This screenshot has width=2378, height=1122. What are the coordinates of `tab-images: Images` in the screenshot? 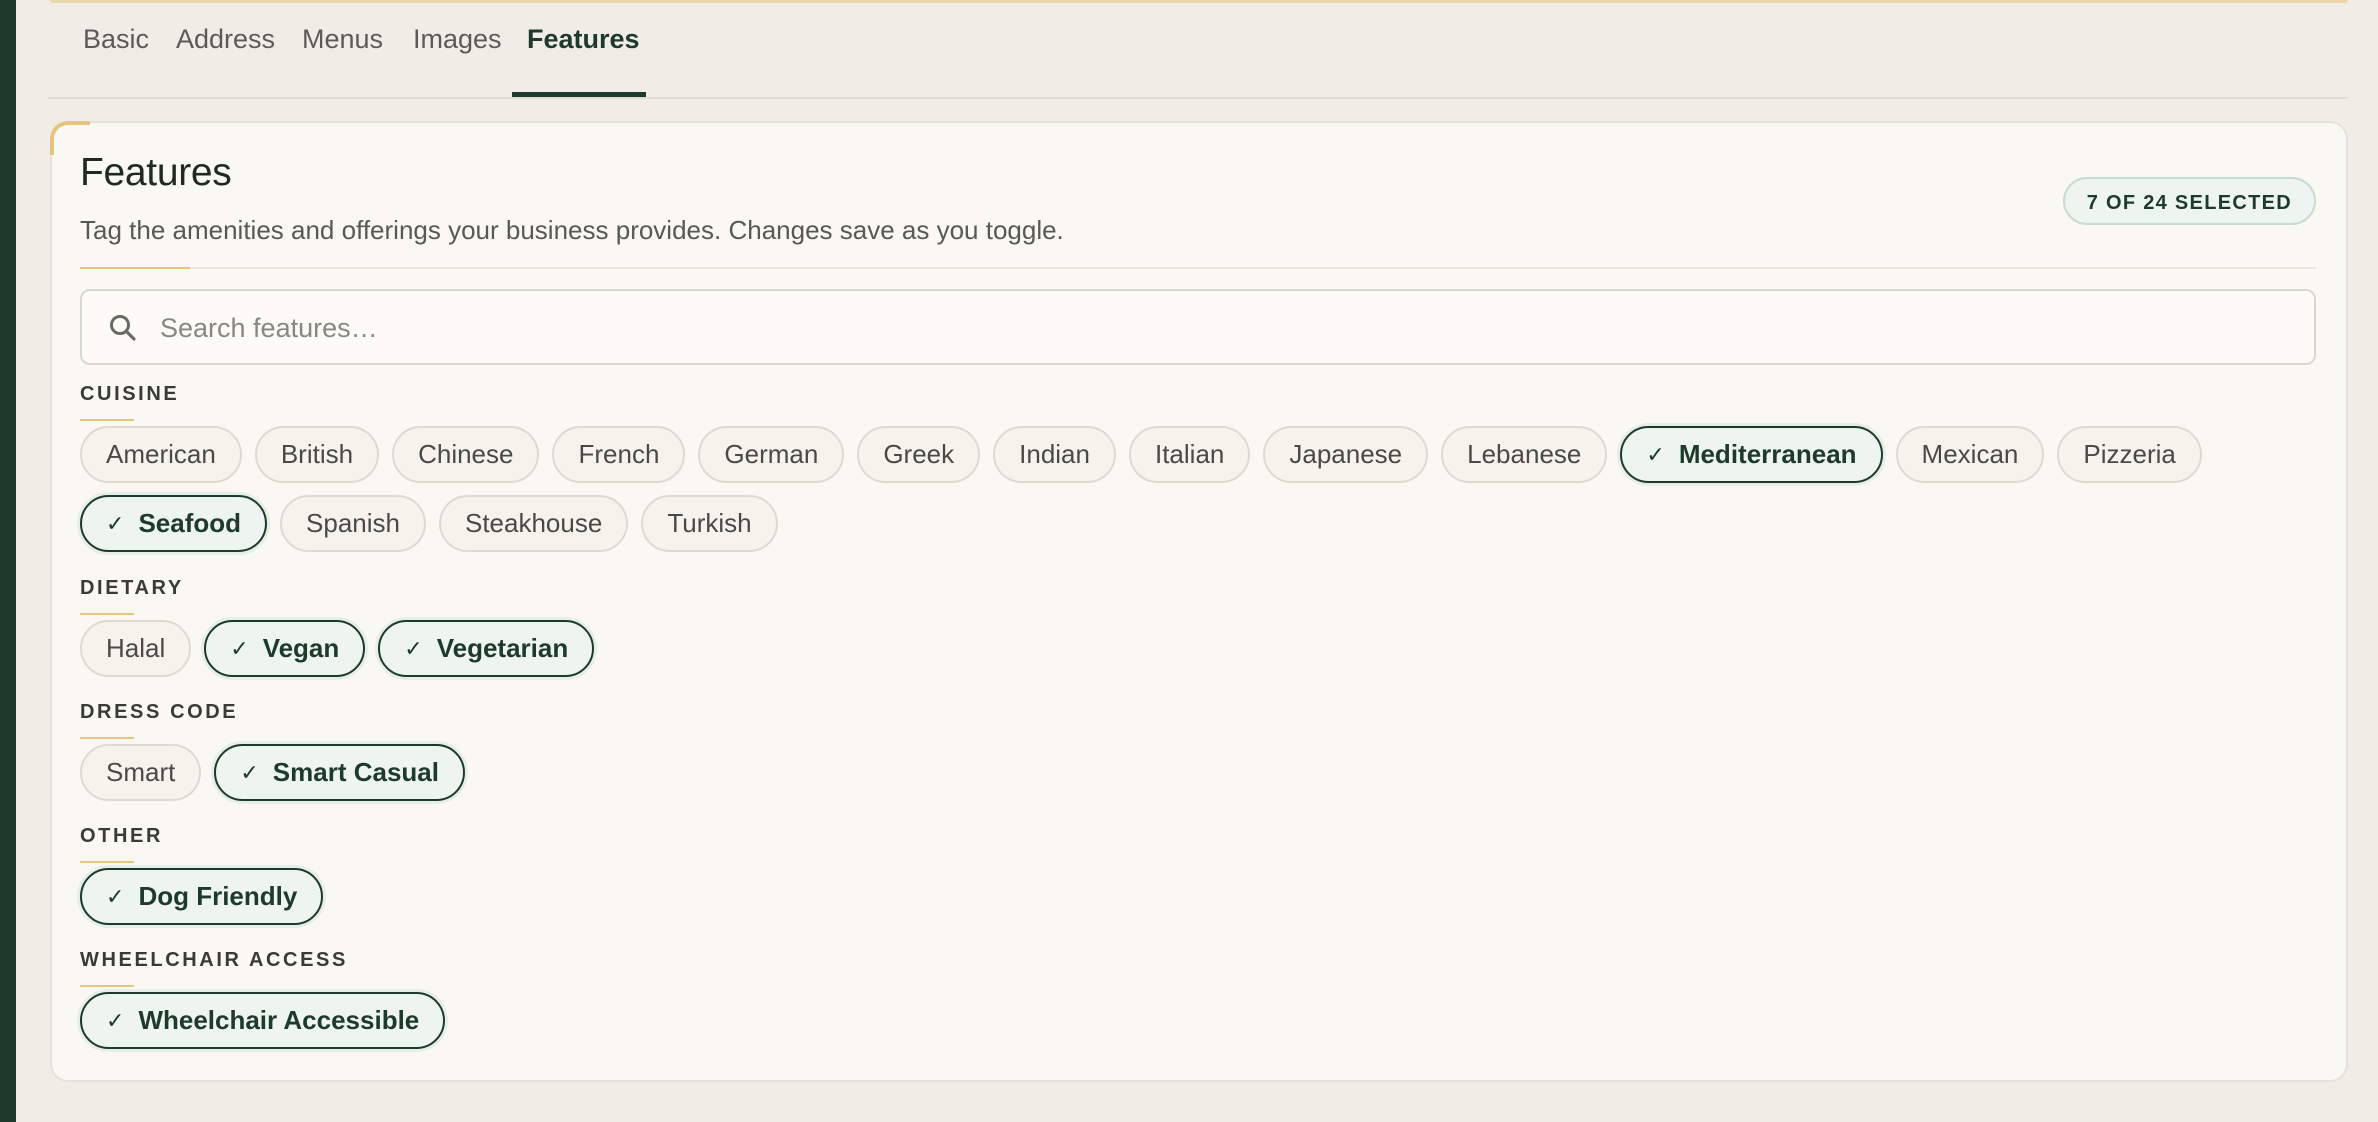 It's located at (457, 39).